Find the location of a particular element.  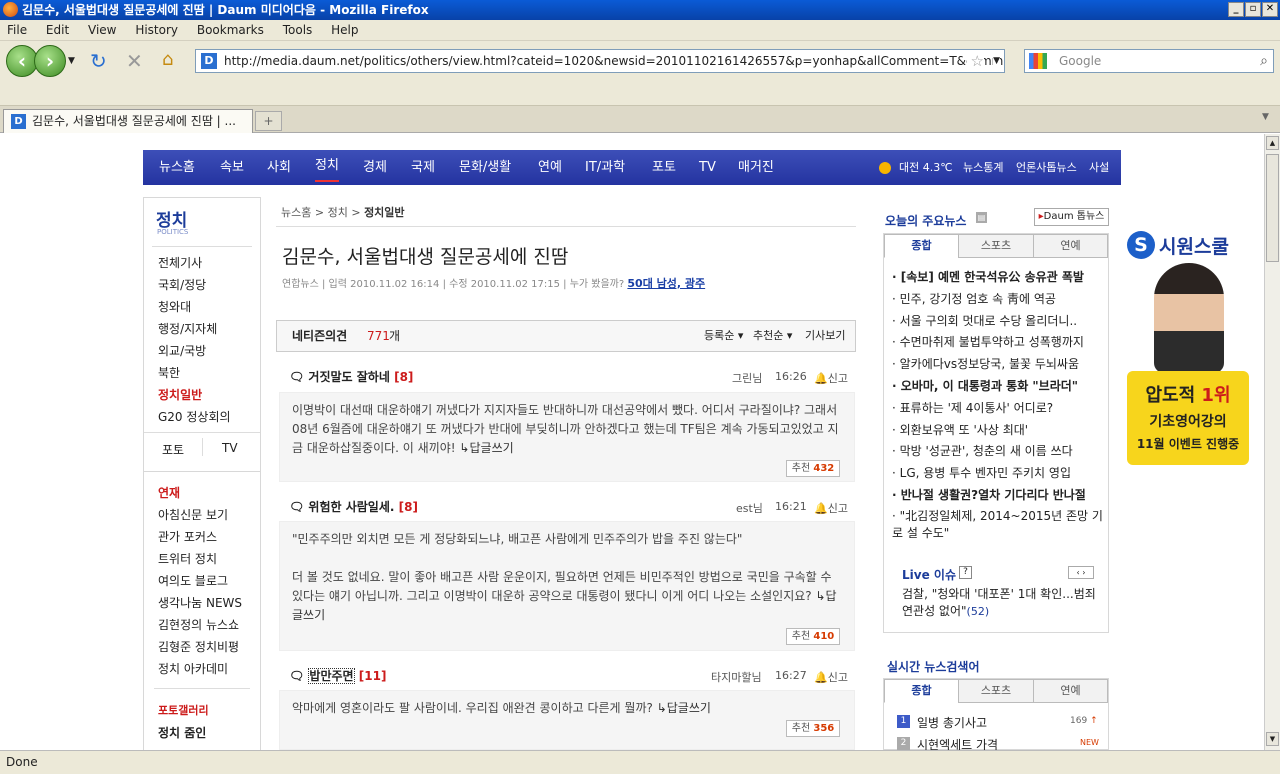

news-item: · 표류하는 '제 4이통사' 어디로? is located at coordinates (998, 407).